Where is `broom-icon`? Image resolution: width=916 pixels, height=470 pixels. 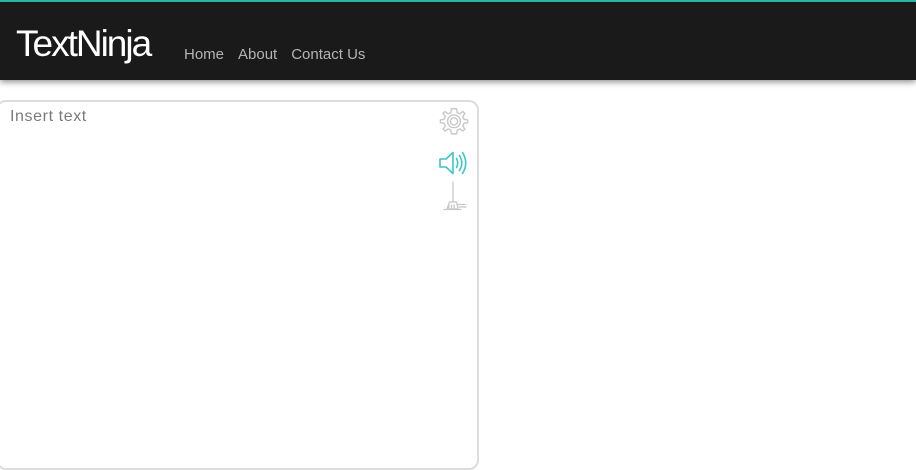 broom-icon is located at coordinates (455, 197).